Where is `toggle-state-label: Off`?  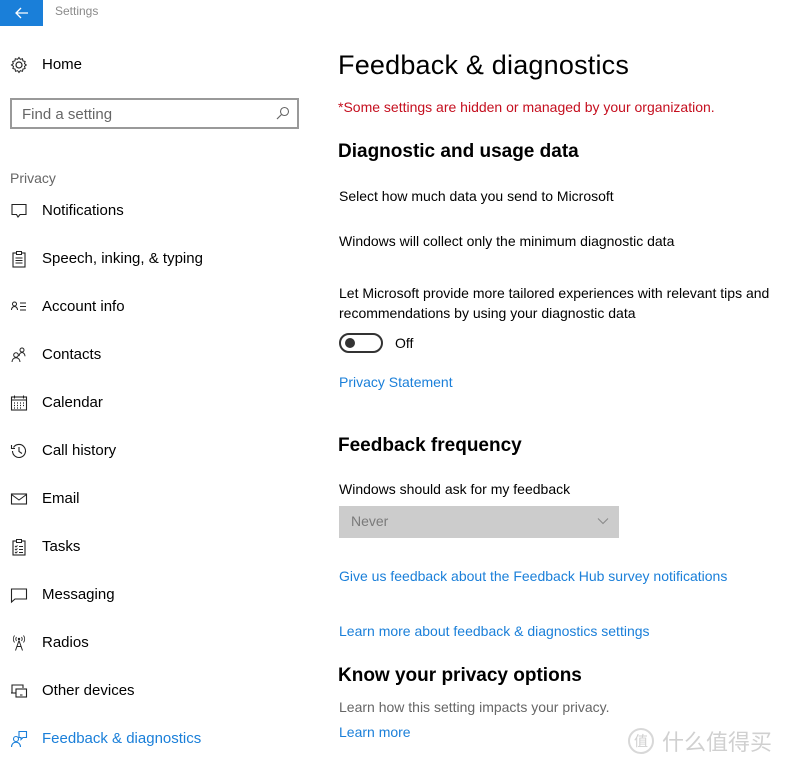 toggle-state-label: Off is located at coordinates (404, 343).